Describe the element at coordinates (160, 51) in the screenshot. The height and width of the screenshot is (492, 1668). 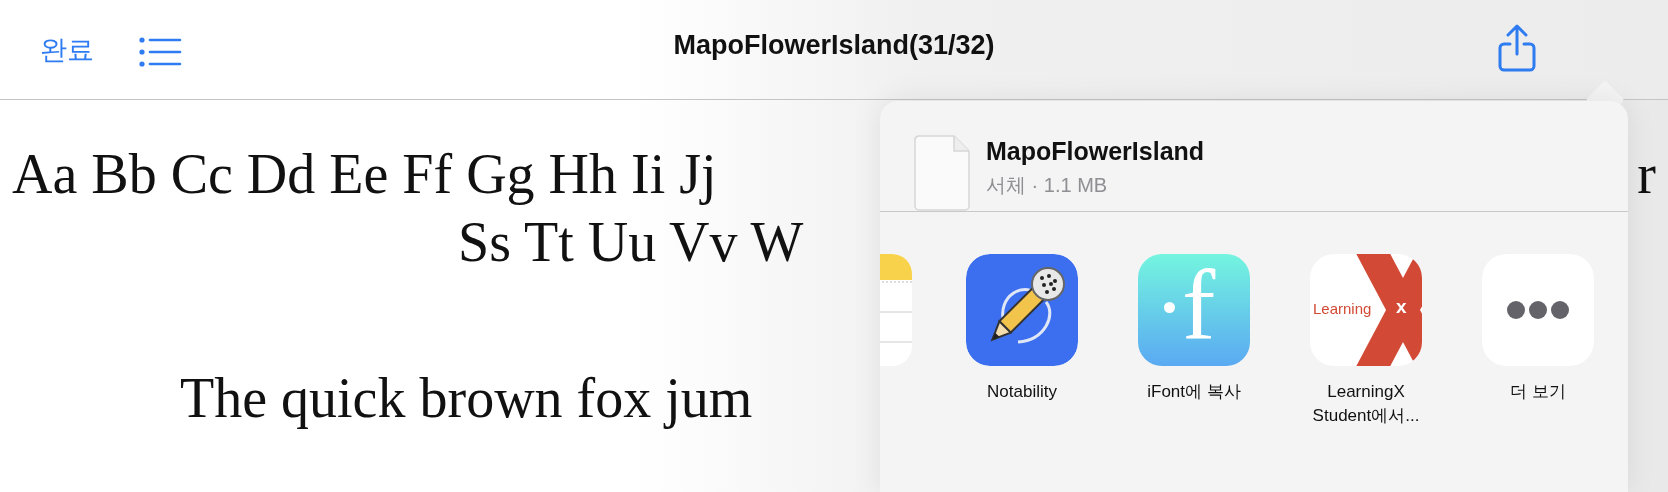
I see `list-icon` at that location.